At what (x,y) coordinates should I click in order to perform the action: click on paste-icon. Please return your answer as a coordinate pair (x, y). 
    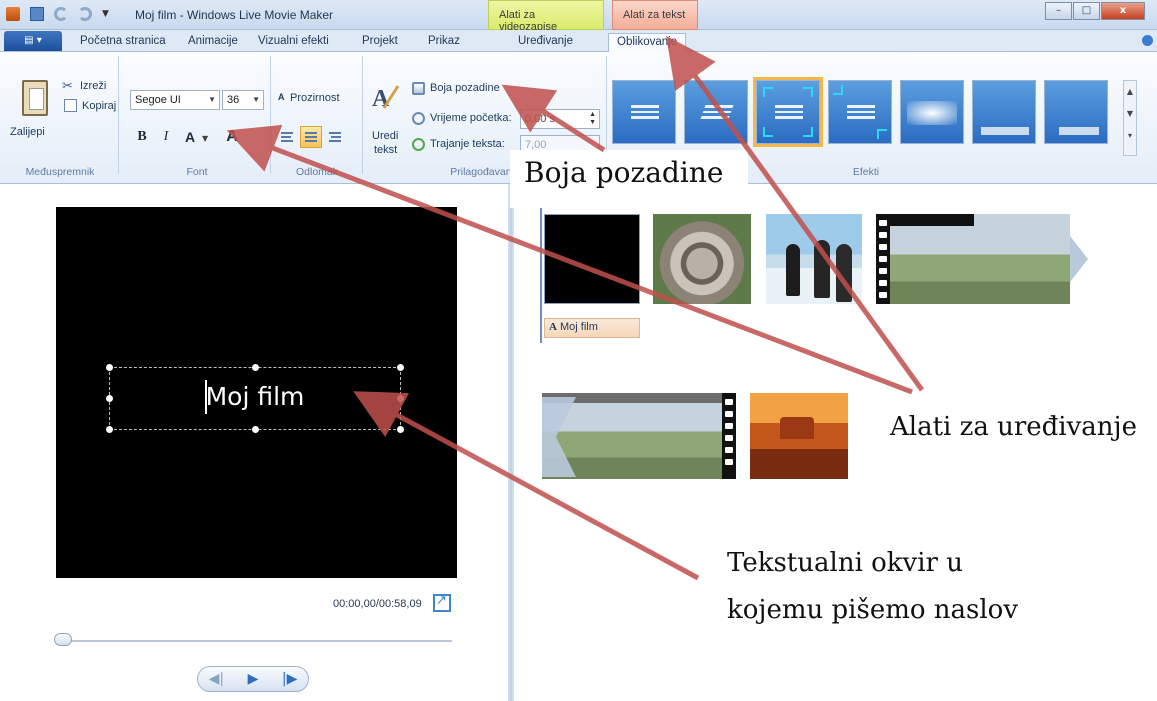
    Looking at the image, I should click on (35, 98).